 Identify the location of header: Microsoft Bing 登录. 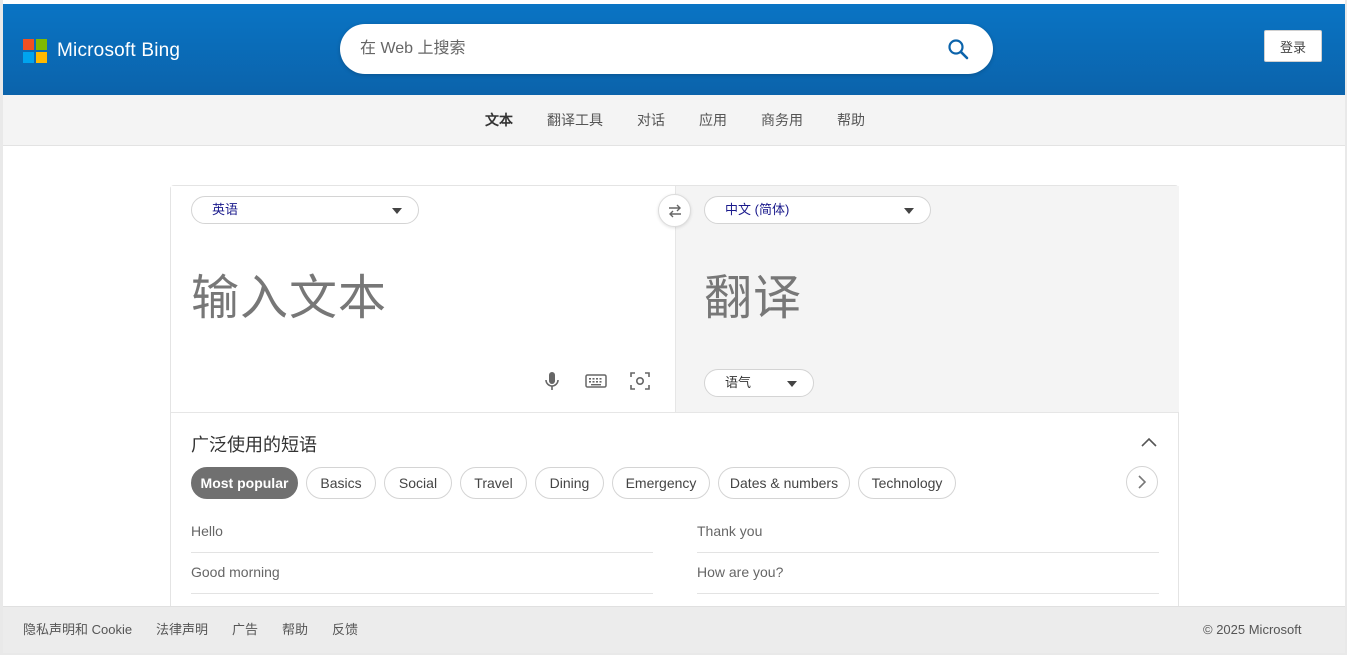
(674, 49).